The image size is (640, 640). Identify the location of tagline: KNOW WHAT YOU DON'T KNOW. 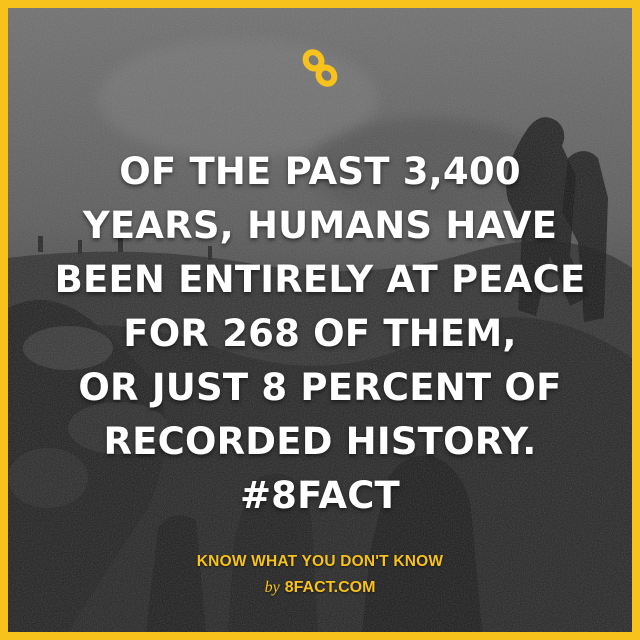
(320, 561).